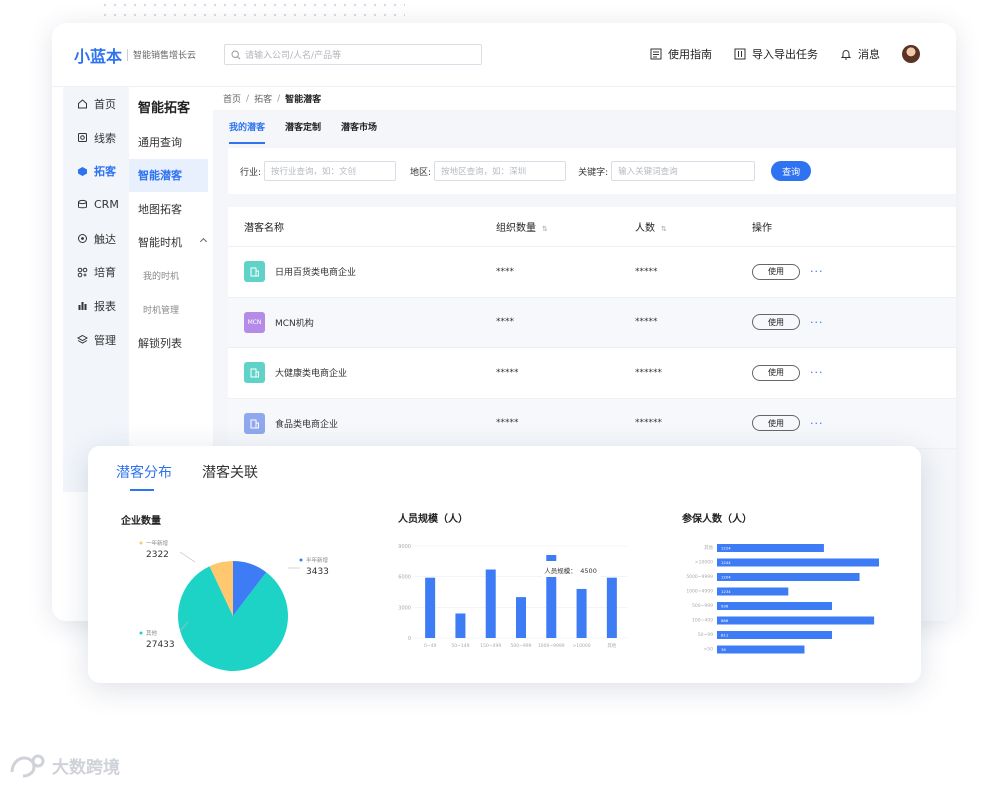 This screenshot has height=787, width=1008. Describe the element at coordinates (98, 55) in the screenshot. I see `logo: 小蓝本` at that location.